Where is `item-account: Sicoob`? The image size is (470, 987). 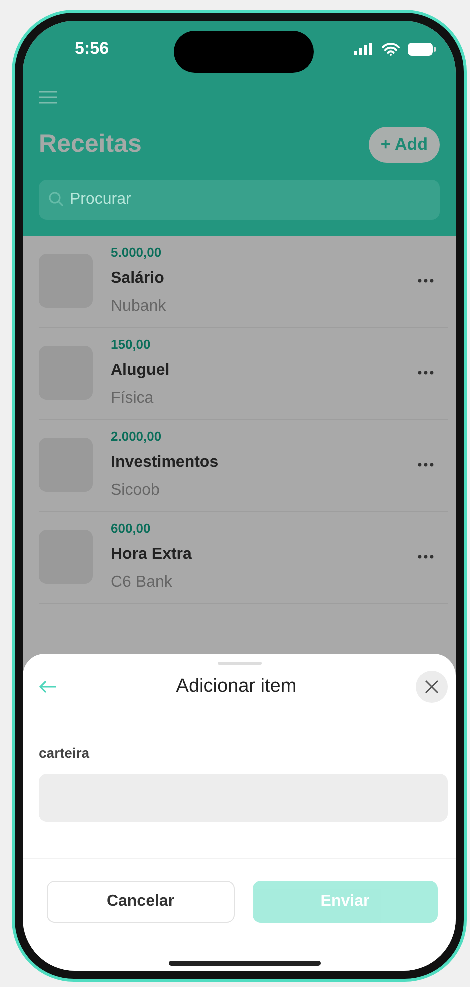
item-account: Sicoob is located at coordinates (135, 490).